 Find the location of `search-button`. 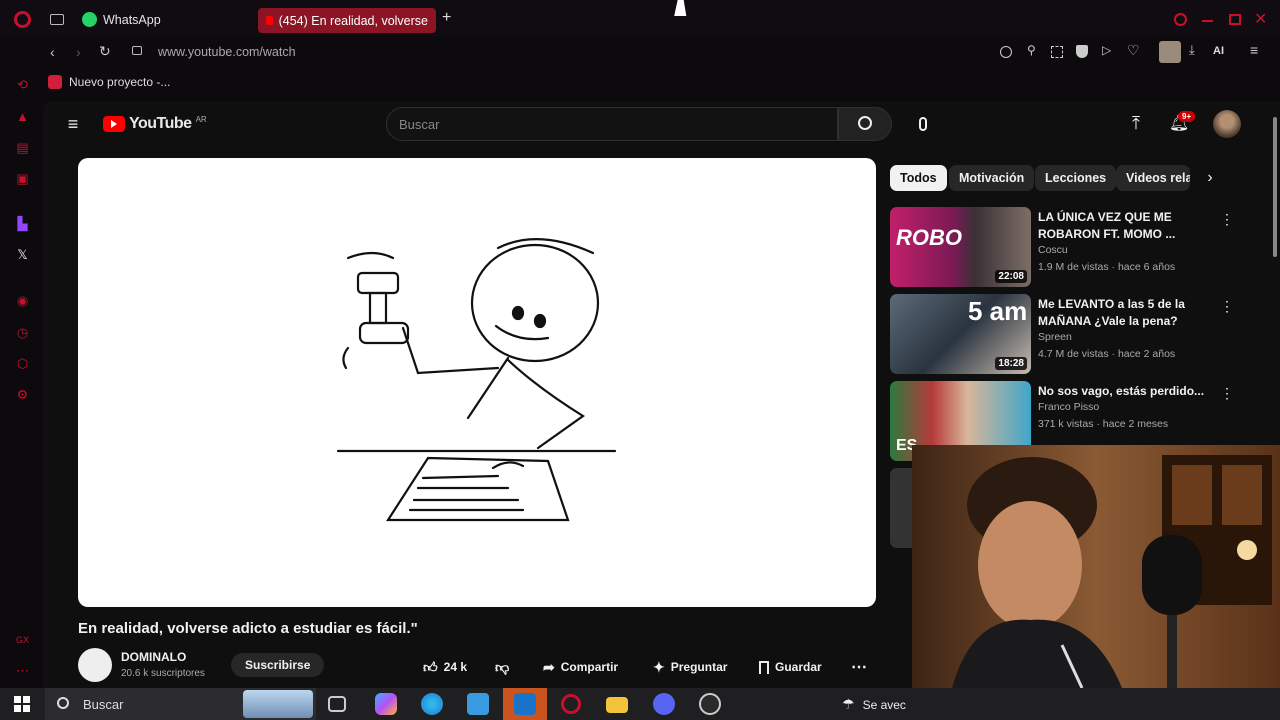

search-button is located at coordinates (865, 124).